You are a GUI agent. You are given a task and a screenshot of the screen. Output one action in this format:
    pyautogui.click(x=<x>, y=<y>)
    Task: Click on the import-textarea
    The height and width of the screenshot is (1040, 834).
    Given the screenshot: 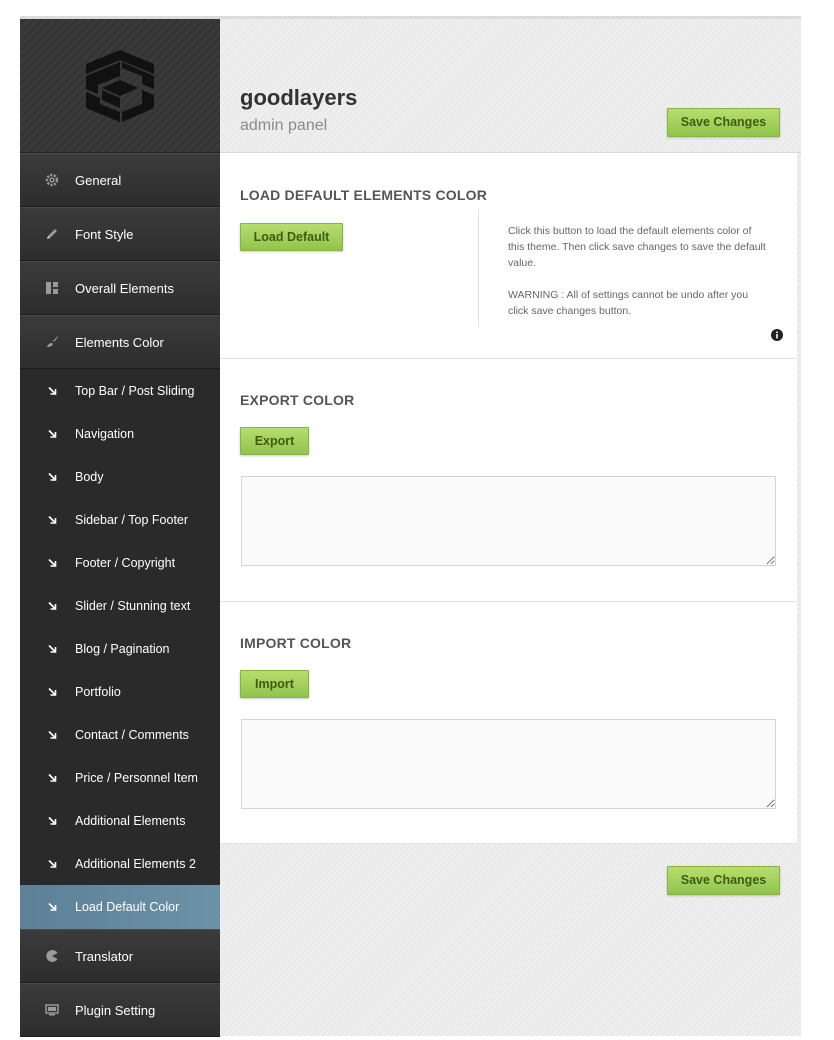 What is the action you would take?
    pyautogui.click(x=508, y=764)
    